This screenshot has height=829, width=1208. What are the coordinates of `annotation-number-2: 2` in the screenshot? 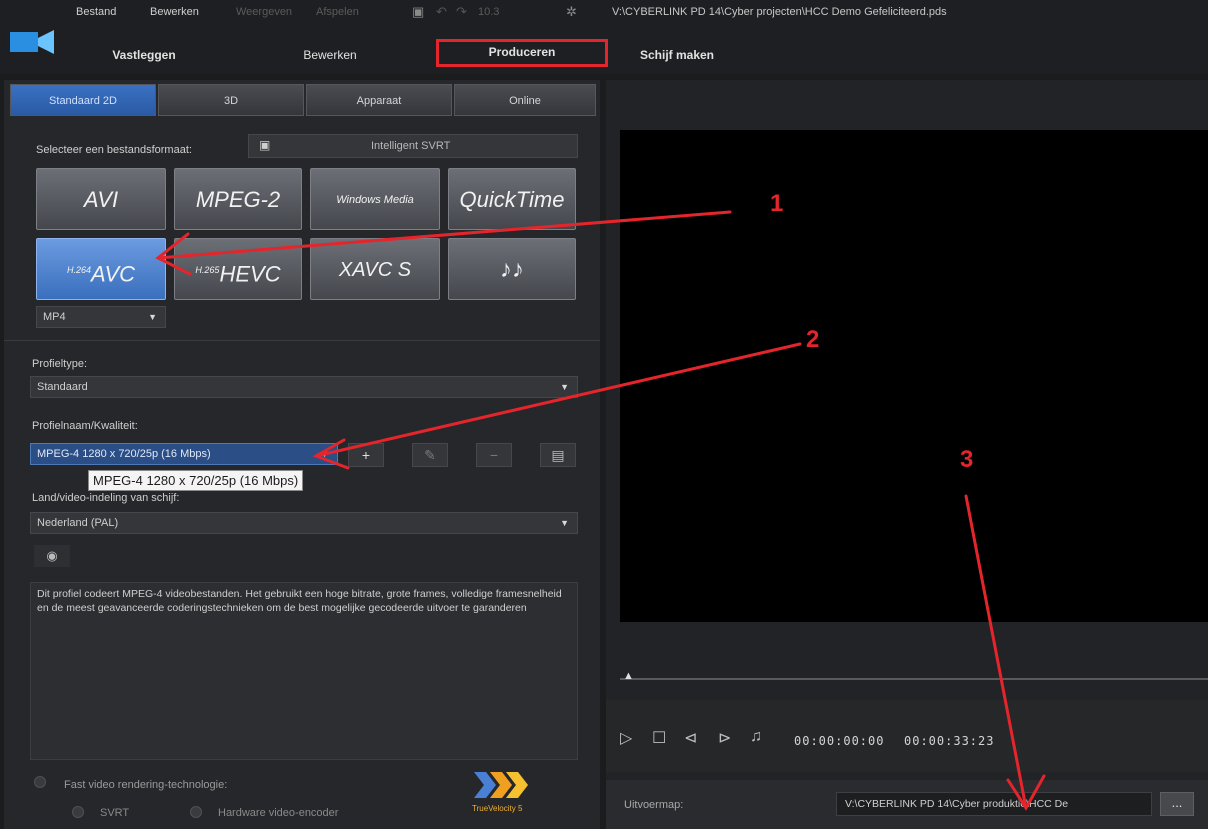 It's located at (813, 339).